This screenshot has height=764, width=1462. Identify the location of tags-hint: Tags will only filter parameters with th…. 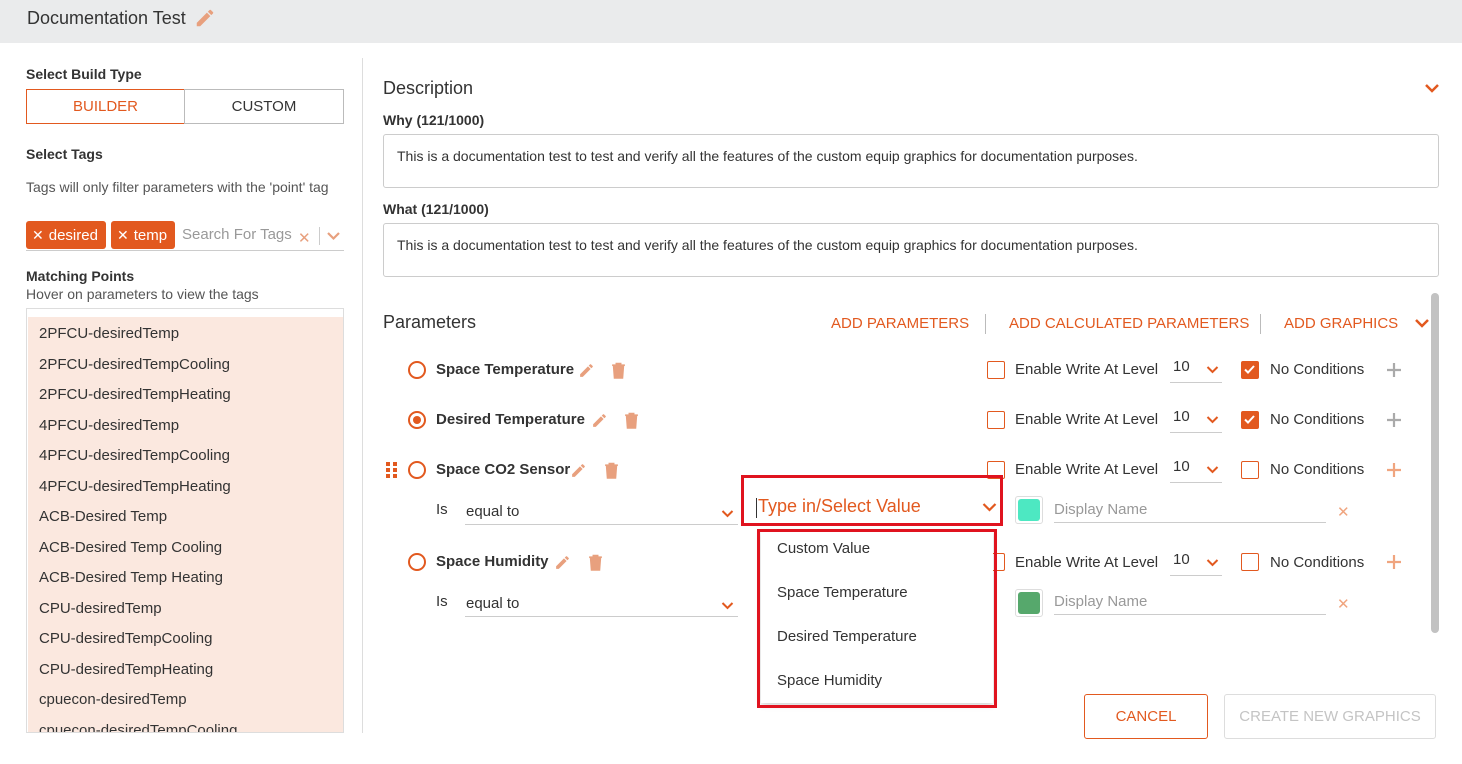
(177, 187).